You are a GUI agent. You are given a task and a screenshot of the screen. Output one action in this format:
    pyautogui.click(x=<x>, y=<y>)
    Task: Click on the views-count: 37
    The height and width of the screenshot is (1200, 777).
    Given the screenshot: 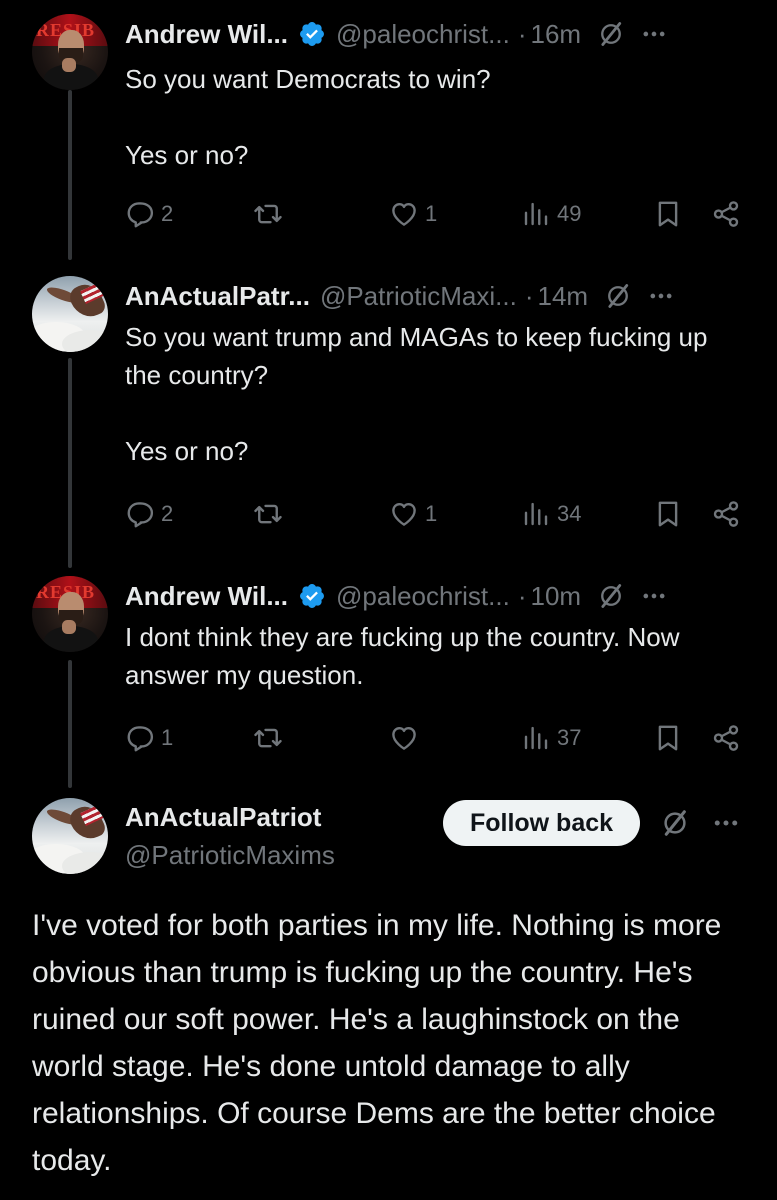 What is the action you would take?
    pyautogui.click(x=569, y=737)
    